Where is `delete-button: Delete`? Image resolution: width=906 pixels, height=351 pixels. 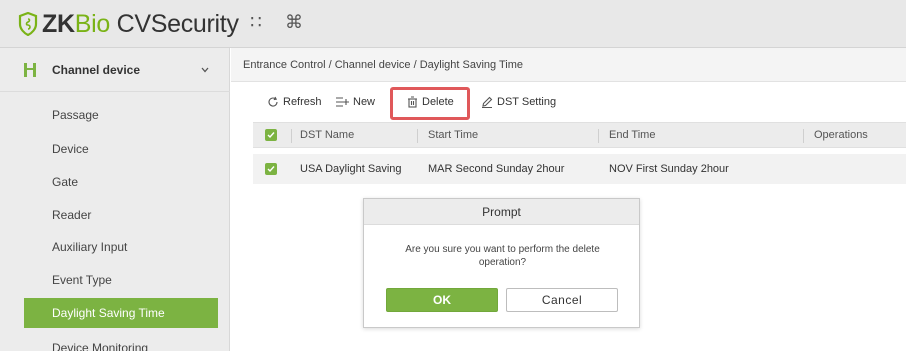 delete-button: Delete is located at coordinates (430, 102).